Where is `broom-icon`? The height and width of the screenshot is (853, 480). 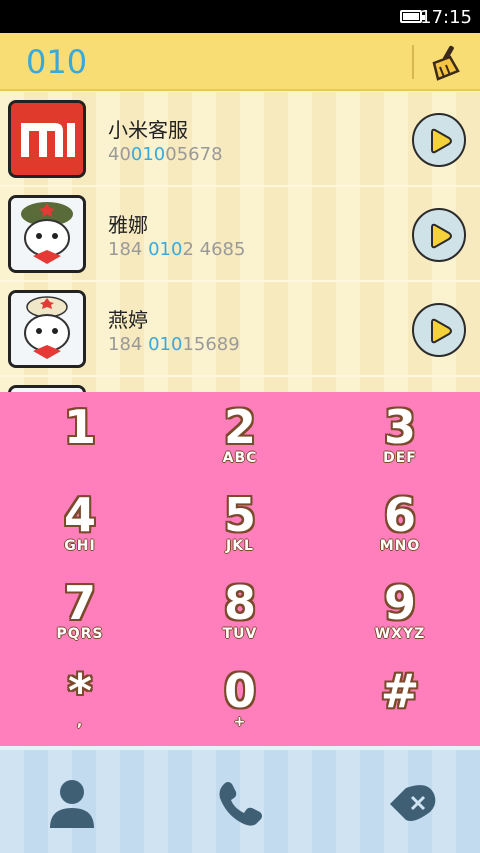 broom-icon is located at coordinates (446, 62).